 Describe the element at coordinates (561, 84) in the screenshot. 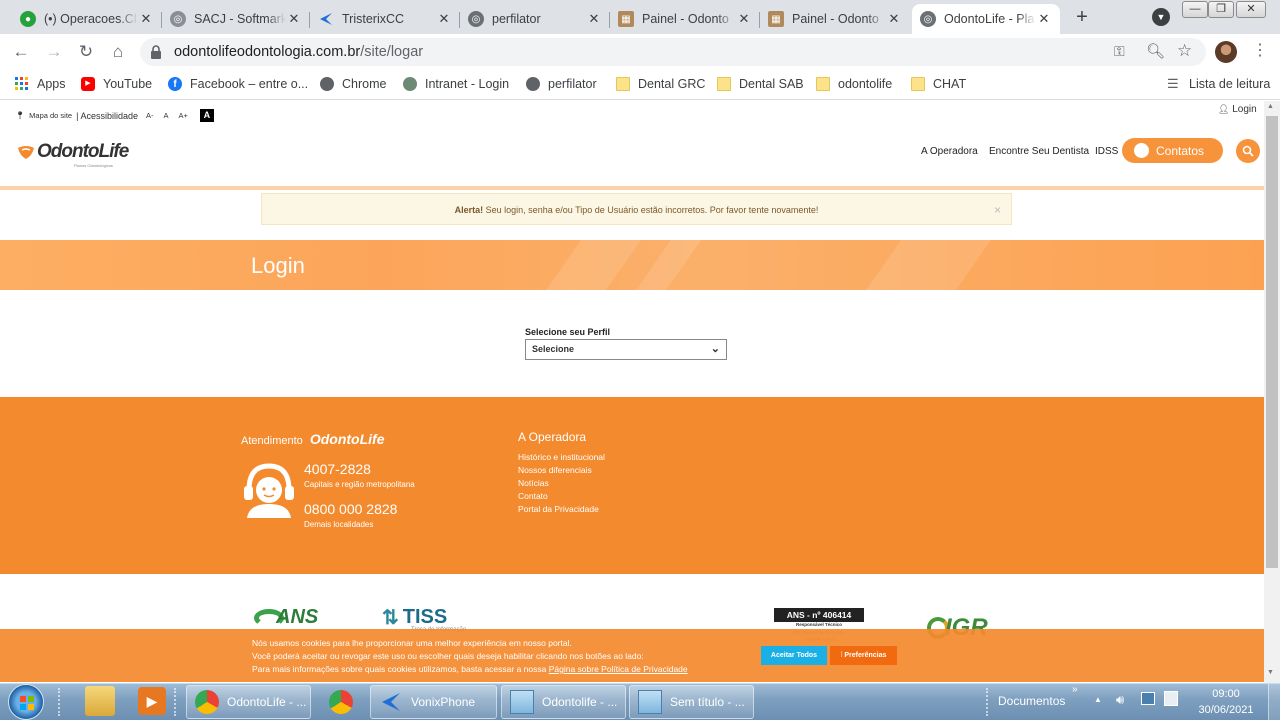

I see `bookmark-perfilator: perfilator` at that location.